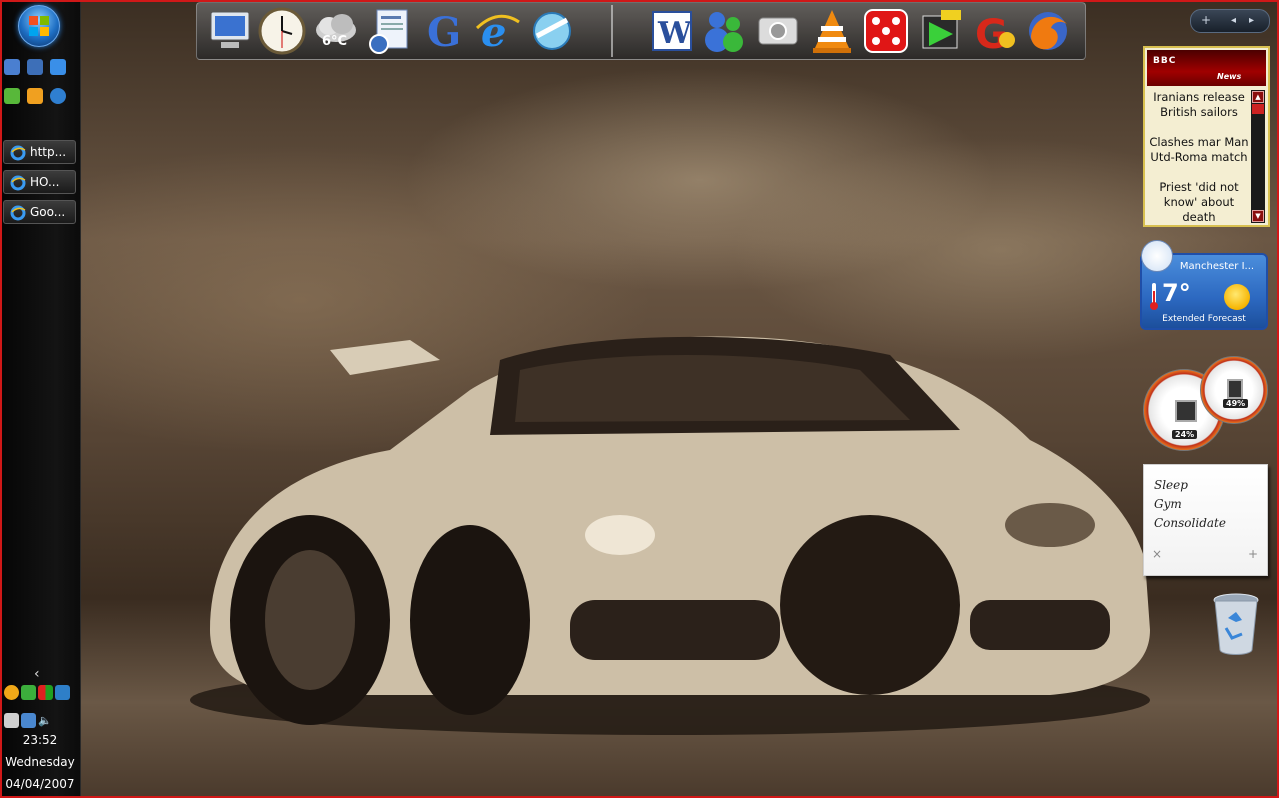 The height and width of the screenshot is (798, 1279). Describe the element at coordinates (886, 31) in the screenshot. I see `dice-game-icon` at that location.